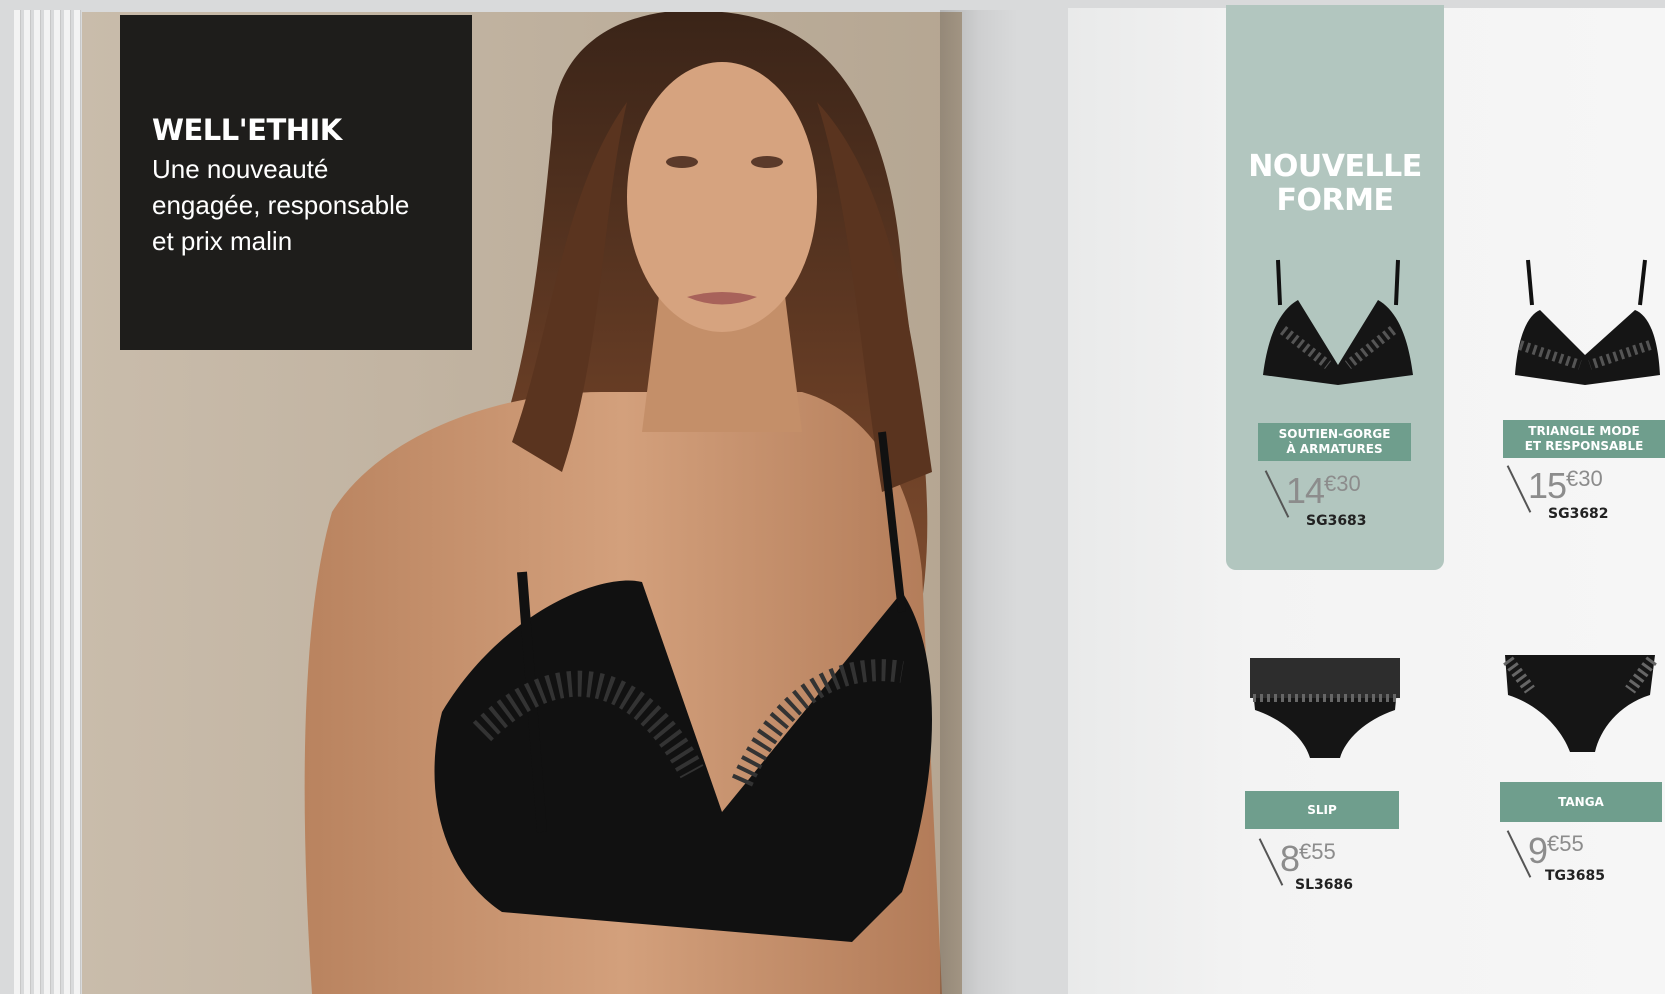 The width and height of the screenshot is (1665, 994). Describe the element at coordinates (1325, 708) in the screenshot. I see `slip-icon` at that location.